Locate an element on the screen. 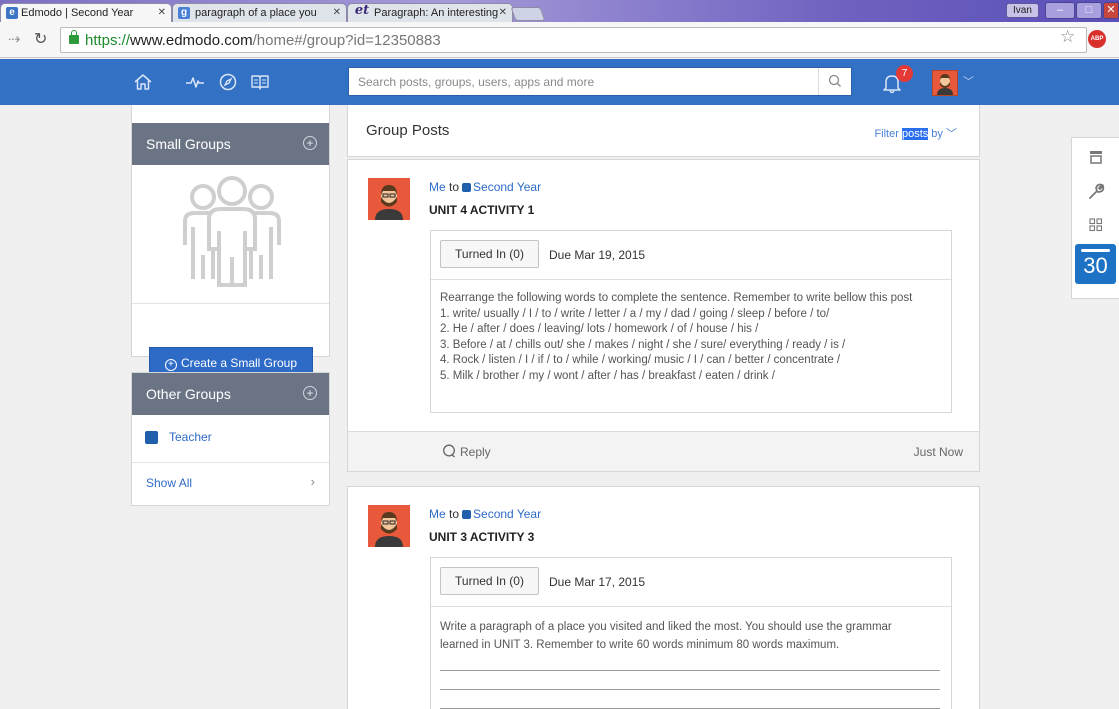 The height and width of the screenshot is (709, 1119). home-icon is located at coordinates (143, 82).